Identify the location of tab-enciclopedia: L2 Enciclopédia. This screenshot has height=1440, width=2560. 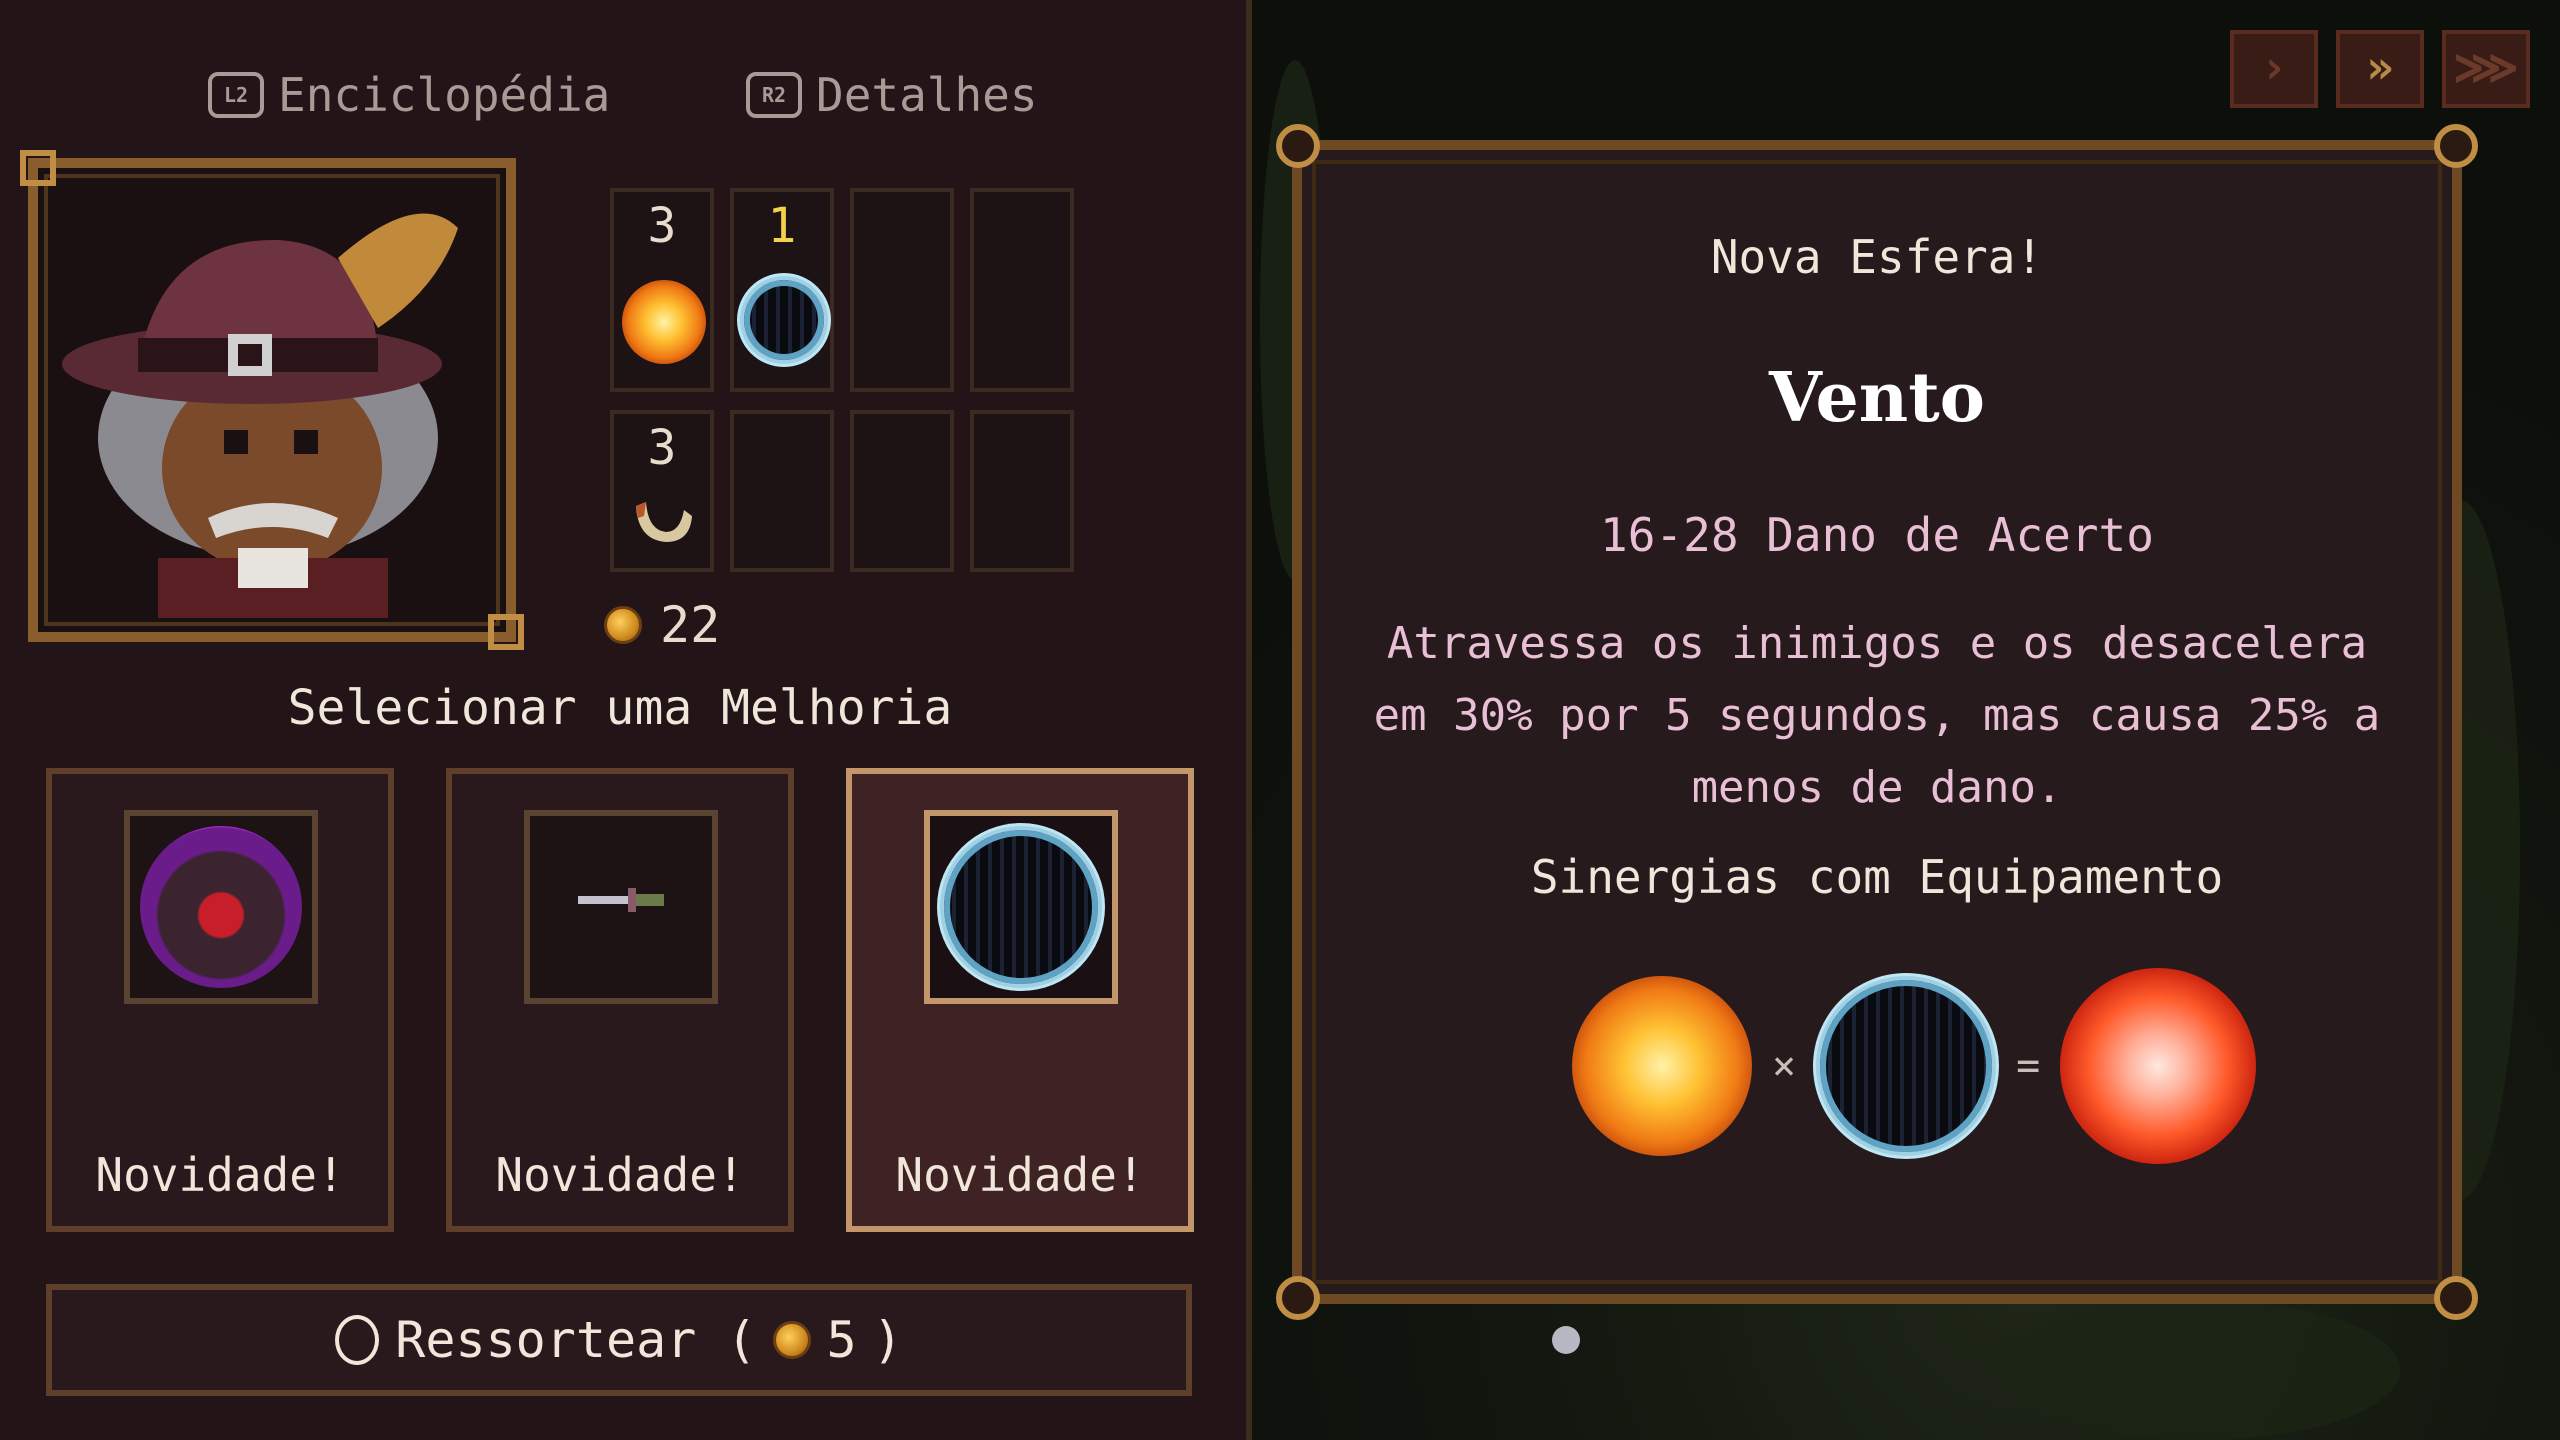
(409, 95).